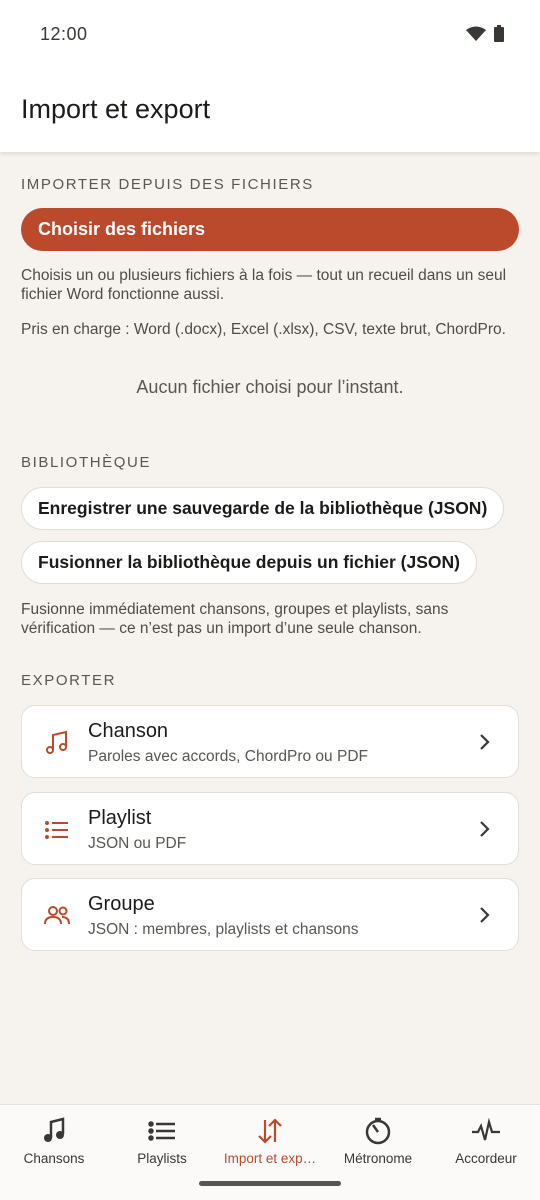 This screenshot has width=540, height=1200. I want to click on nav-label: Accordeur, so click(486, 1158).